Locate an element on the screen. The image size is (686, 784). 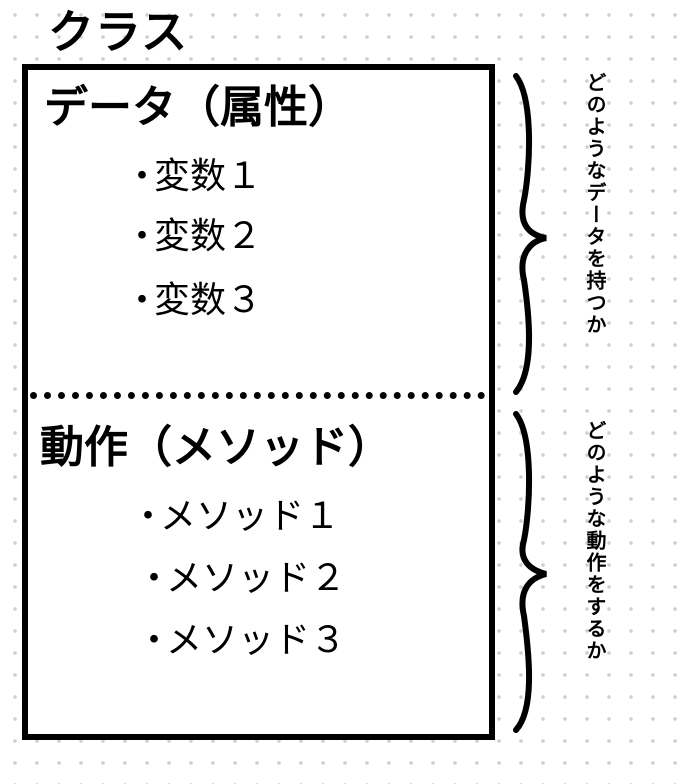
data-item-label: 変数２ is located at coordinates (208, 236).